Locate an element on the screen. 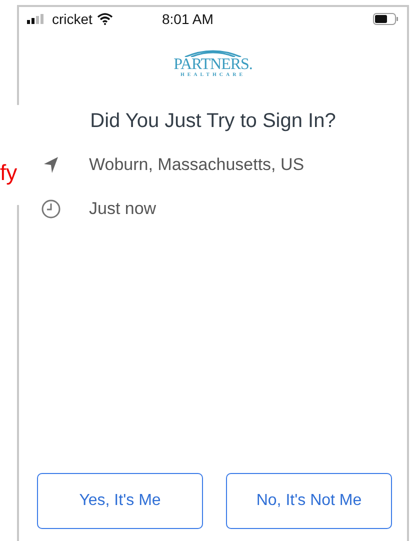 The width and height of the screenshot is (417, 541). wifi-icon is located at coordinates (105, 19).